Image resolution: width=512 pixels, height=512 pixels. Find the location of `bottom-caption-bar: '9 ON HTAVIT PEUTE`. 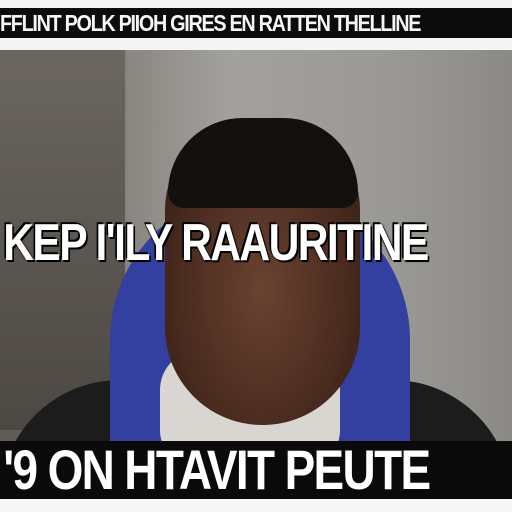

bottom-caption-bar: '9 ON HTAVIT PEUTE is located at coordinates (256, 470).